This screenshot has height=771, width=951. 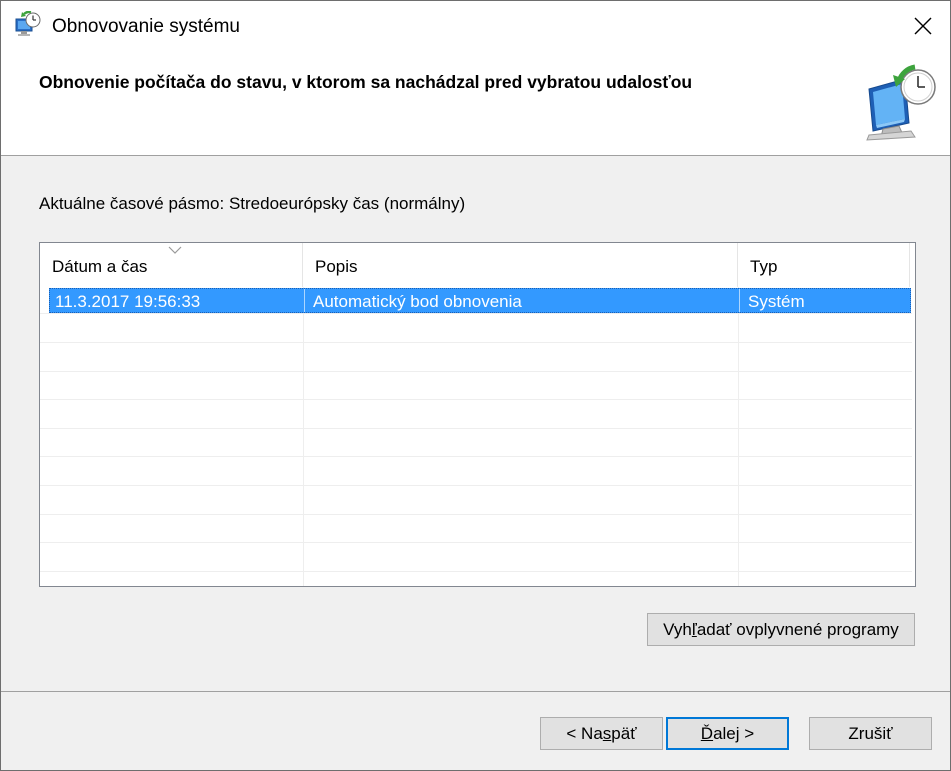 I want to click on scan-affected-programs-button: Vyhľadať ovplyvnené programy, so click(x=781, y=629).